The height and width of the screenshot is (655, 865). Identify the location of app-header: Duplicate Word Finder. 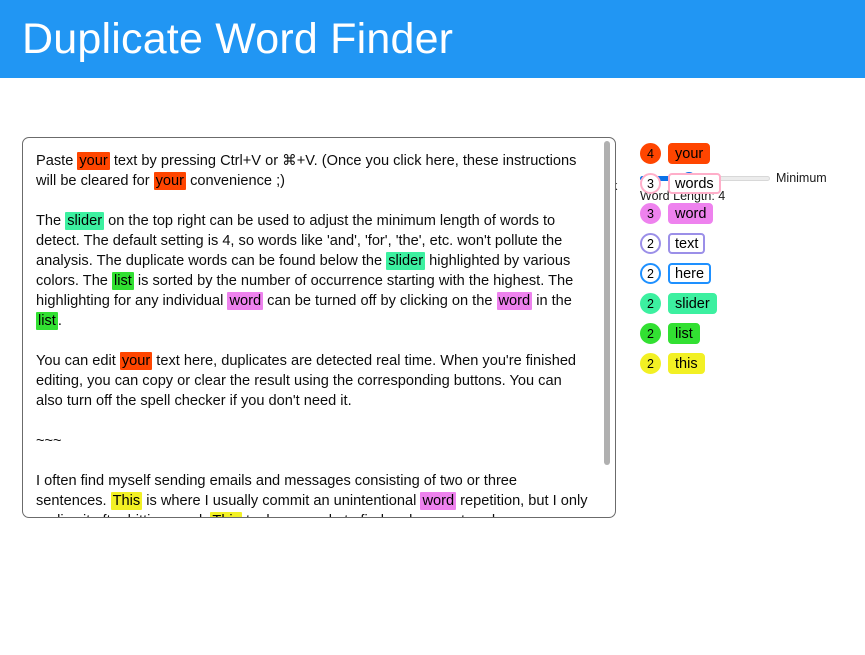
(432, 39).